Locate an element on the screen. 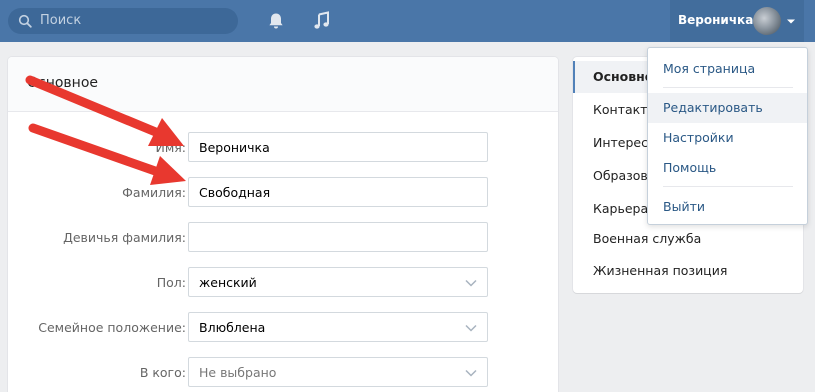  partner-value: Не выбрано is located at coordinates (238, 372).